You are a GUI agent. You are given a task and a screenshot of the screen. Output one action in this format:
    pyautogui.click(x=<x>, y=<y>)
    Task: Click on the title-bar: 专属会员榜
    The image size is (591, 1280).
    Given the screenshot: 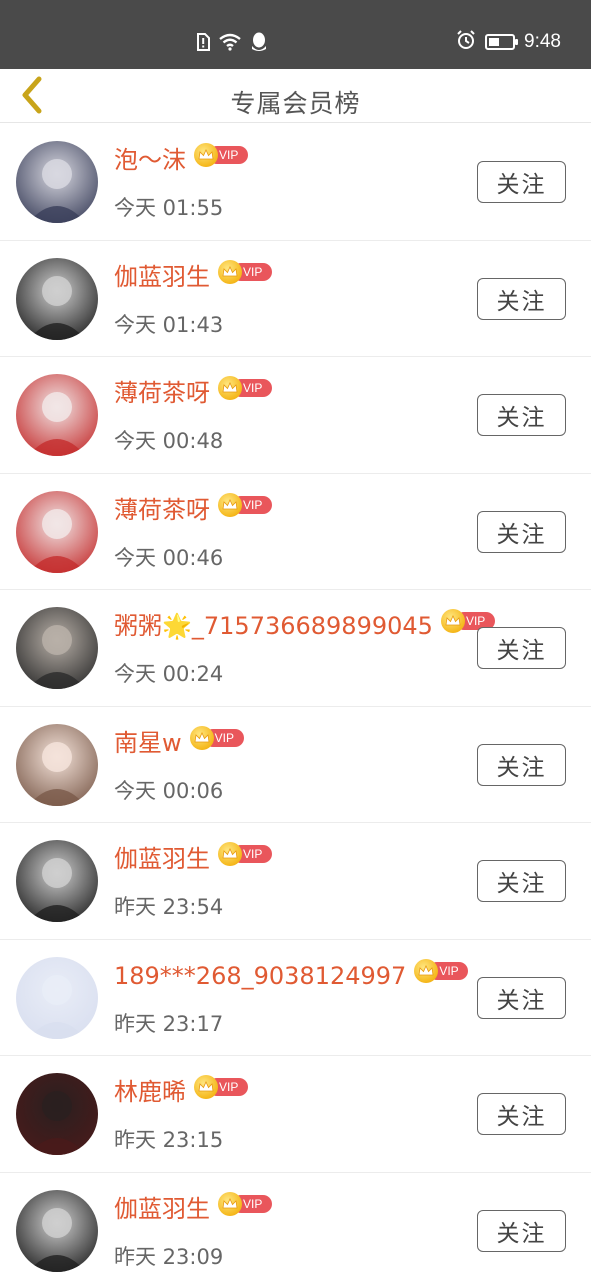 What is the action you would take?
    pyautogui.click(x=295, y=96)
    